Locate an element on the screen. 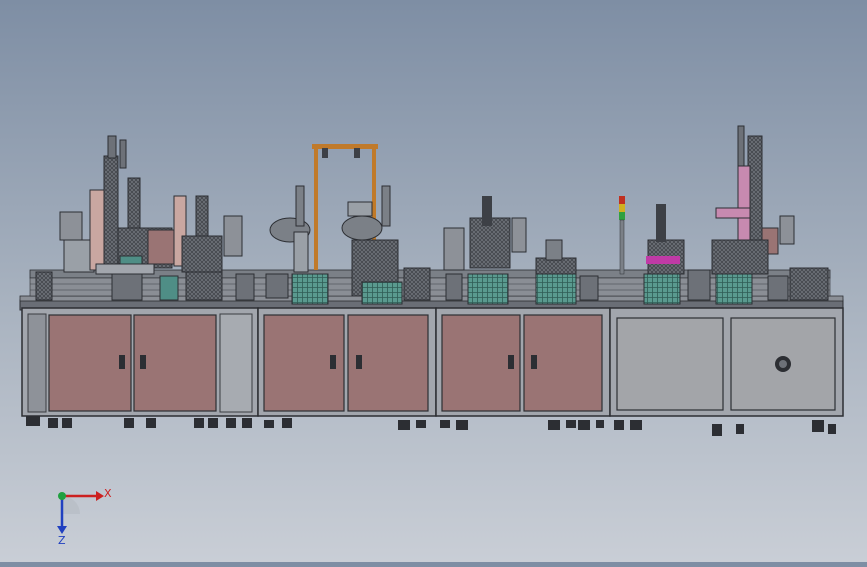 The image size is (867, 567). z-axis-label: Z is located at coordinates (62, 540).